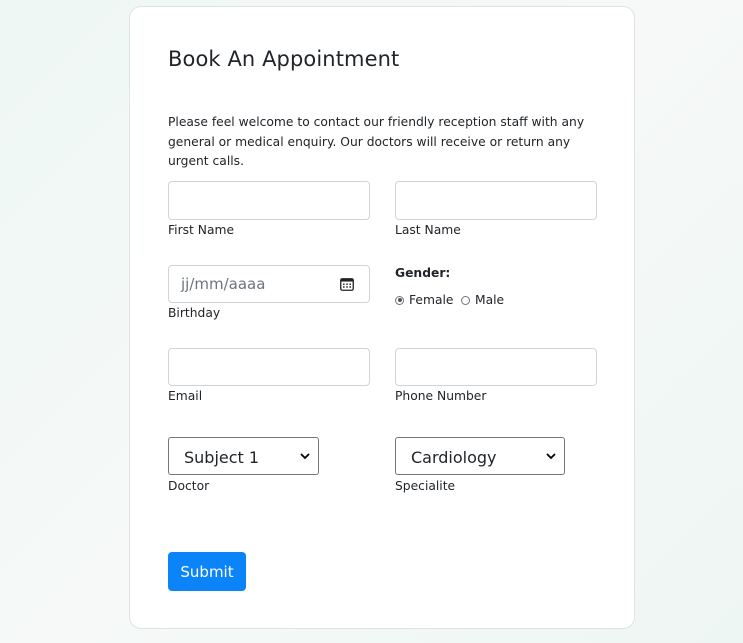 The image size is (743, 643). Describe the element at coordinates (222, 457) in the screenshot. I see `doctor-selected-value: Subject 1` at that location.